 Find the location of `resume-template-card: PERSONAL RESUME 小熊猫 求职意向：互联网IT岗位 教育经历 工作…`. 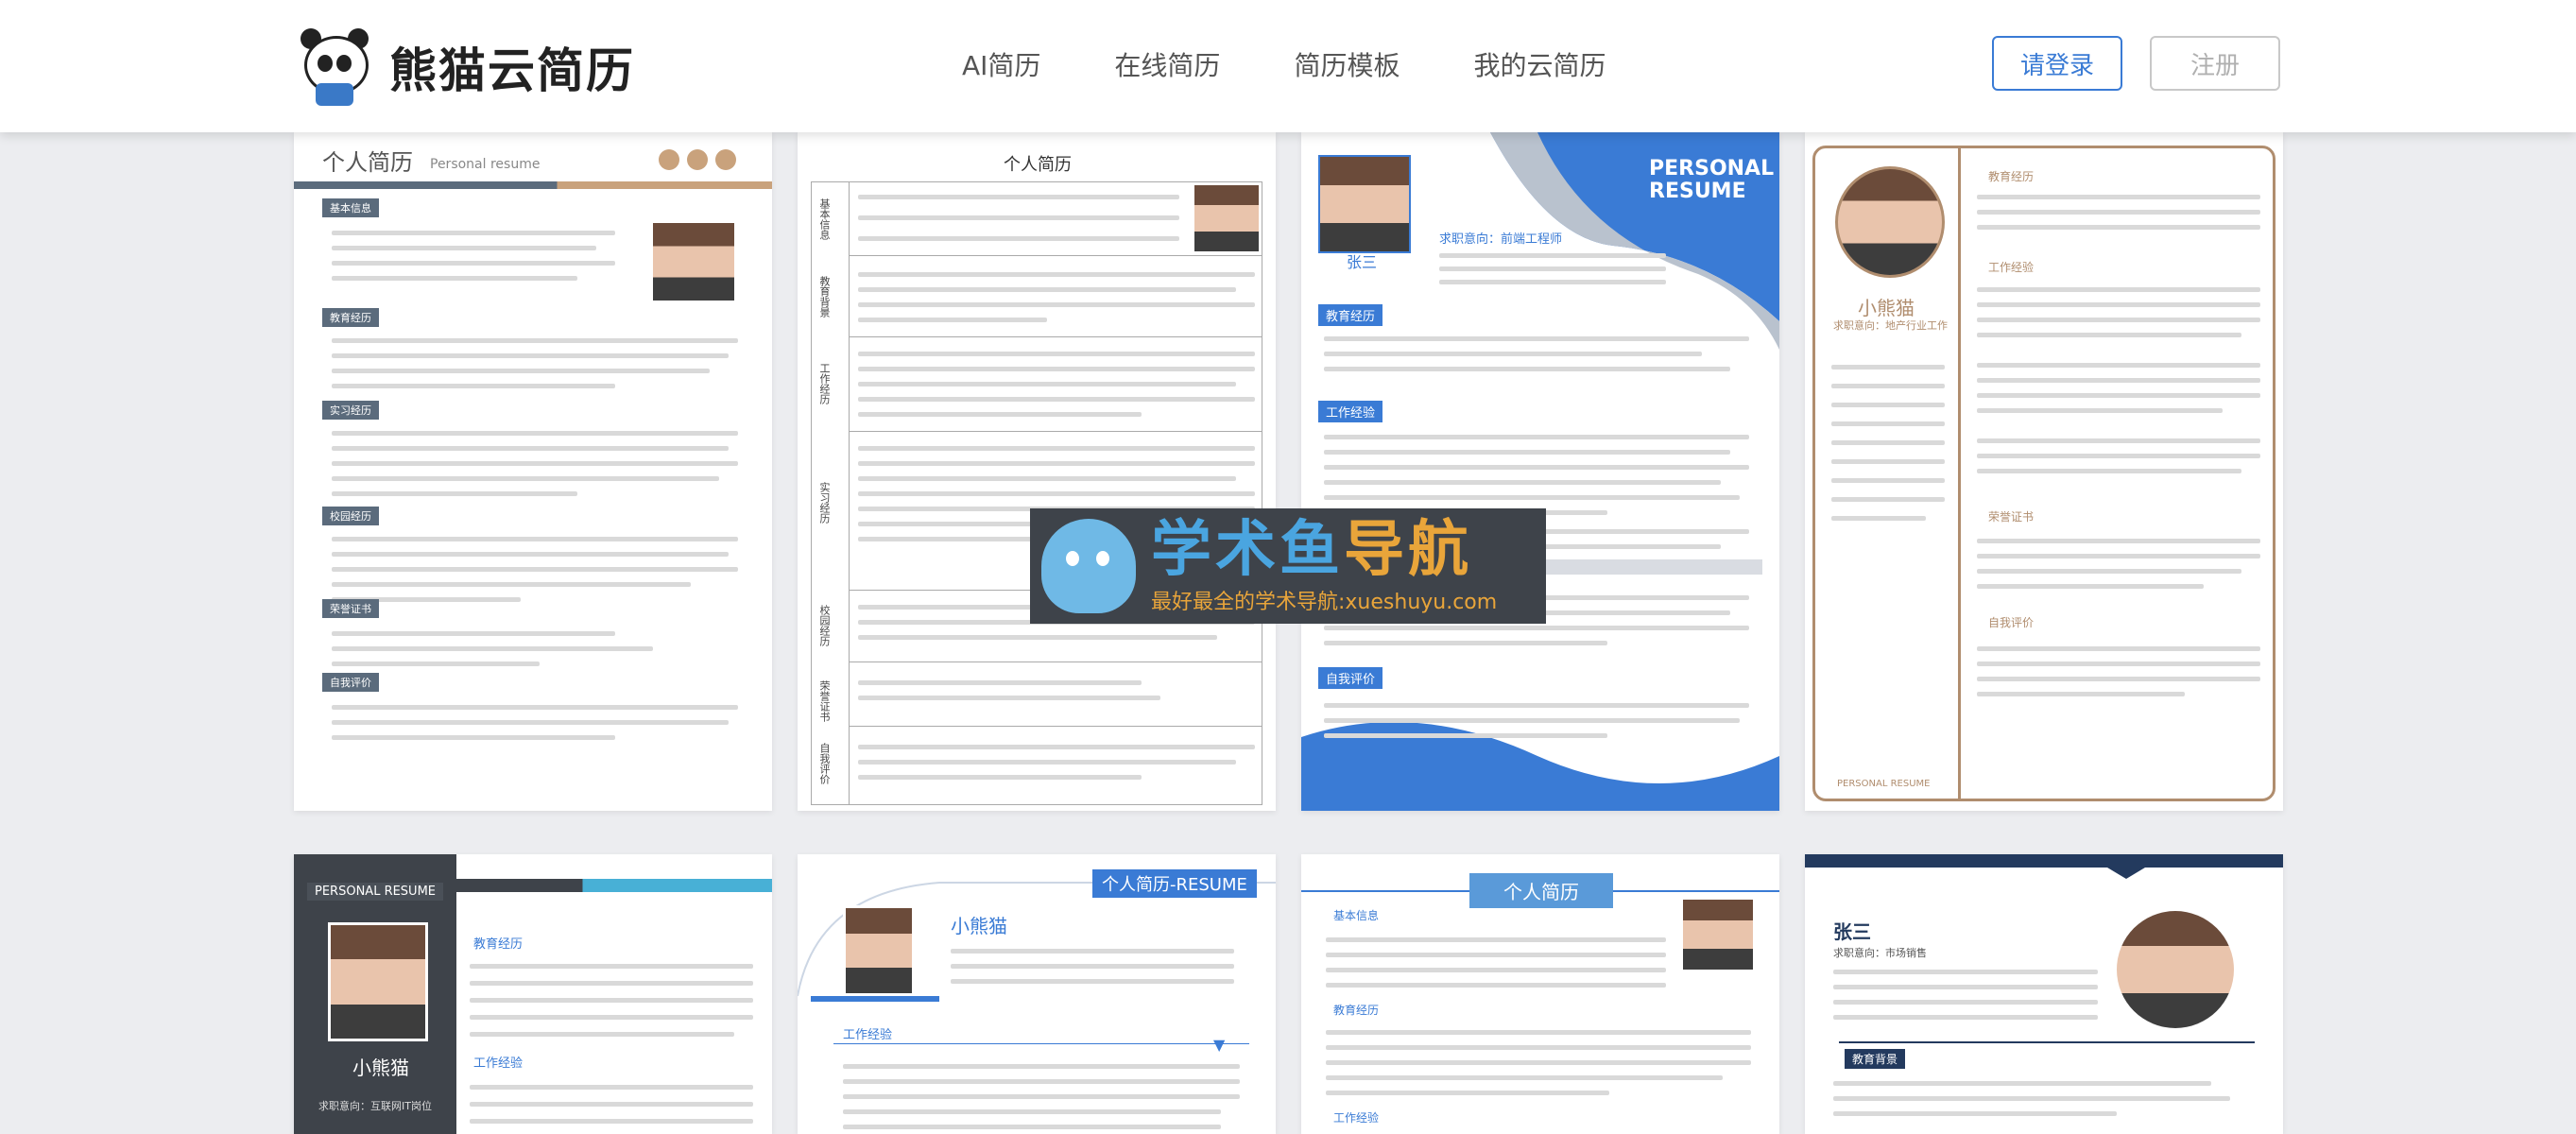

resume-template-card: PERSONAL RESUME 小熊猫 求职意向：互联网IT岗位 教育经历 工作… is located at coordinates (533, 994).